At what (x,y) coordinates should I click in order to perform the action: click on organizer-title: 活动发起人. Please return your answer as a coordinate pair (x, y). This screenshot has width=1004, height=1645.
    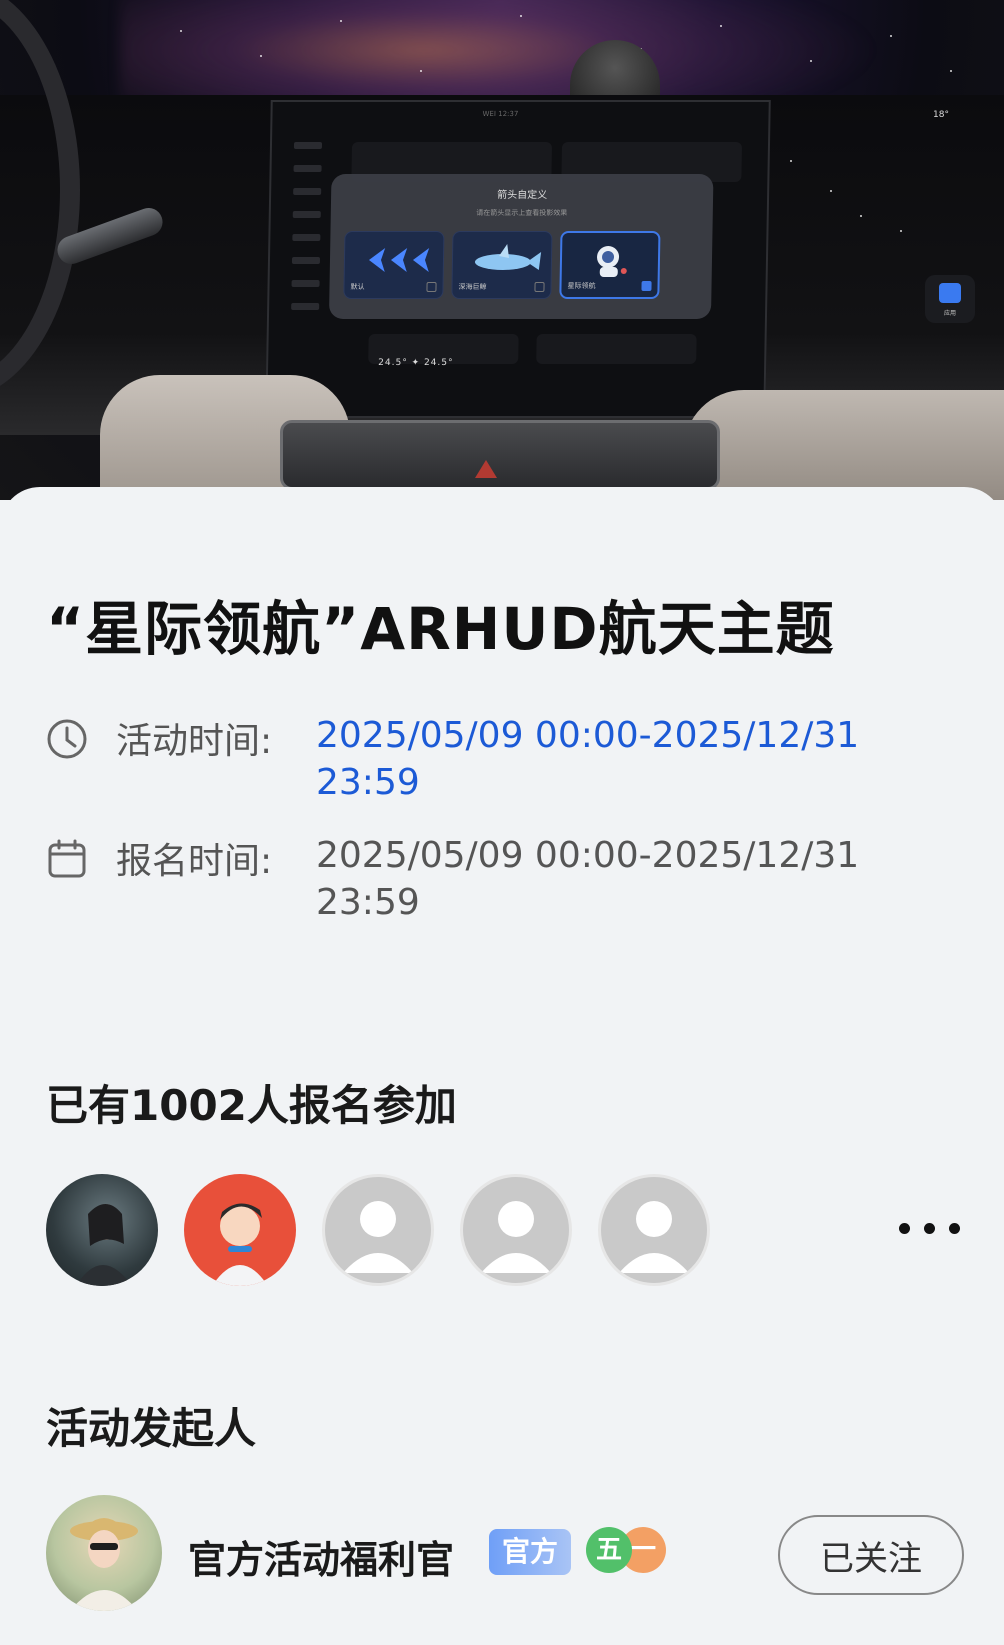
    Looking at the image, I should click on (151, 1428).